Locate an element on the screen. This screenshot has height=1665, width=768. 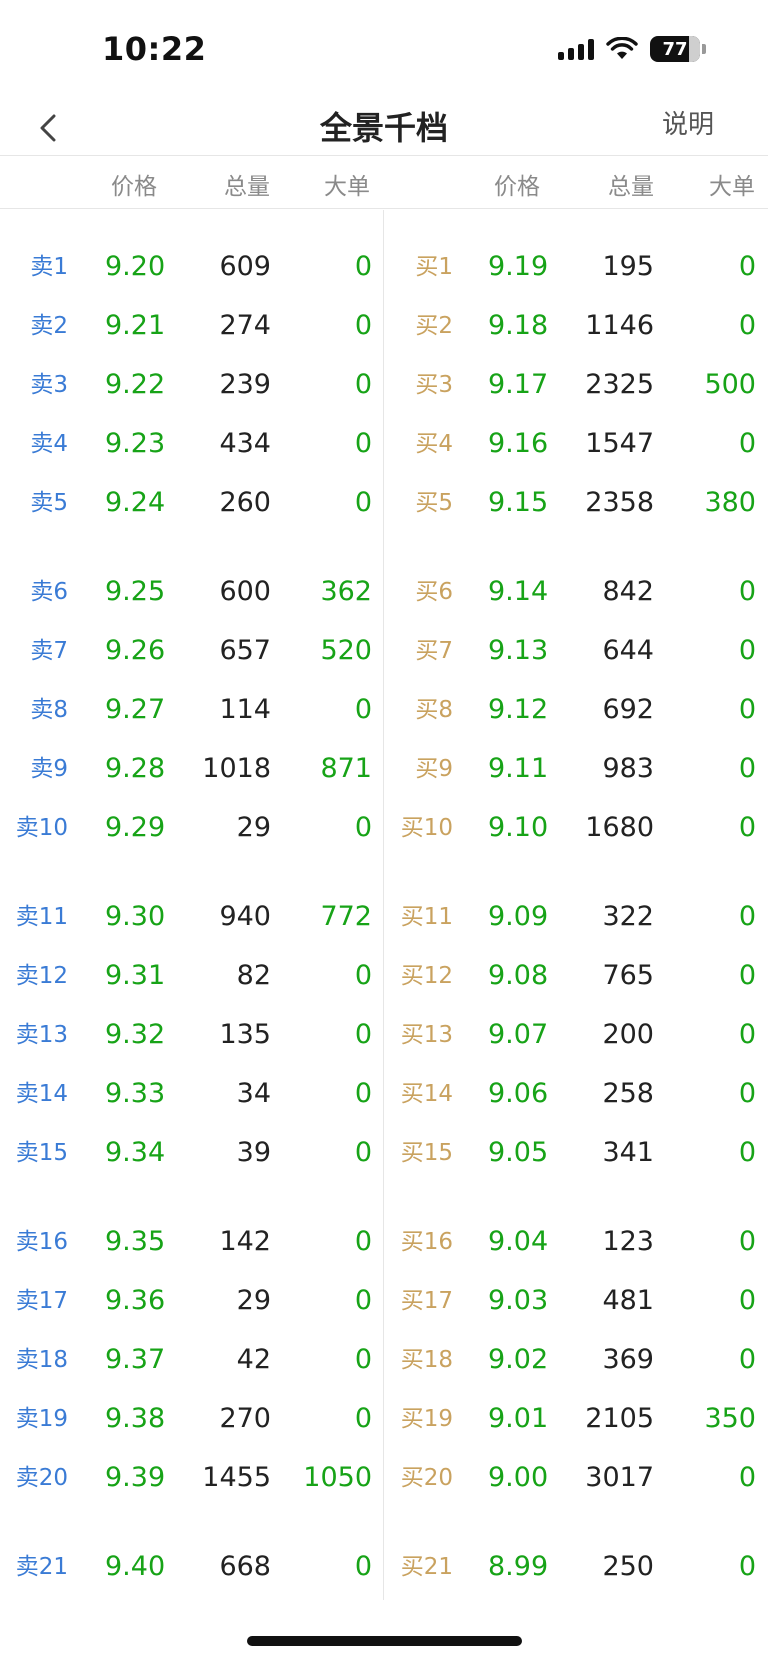
sell-price: 9.35 is located at coordinates (135, 1241).